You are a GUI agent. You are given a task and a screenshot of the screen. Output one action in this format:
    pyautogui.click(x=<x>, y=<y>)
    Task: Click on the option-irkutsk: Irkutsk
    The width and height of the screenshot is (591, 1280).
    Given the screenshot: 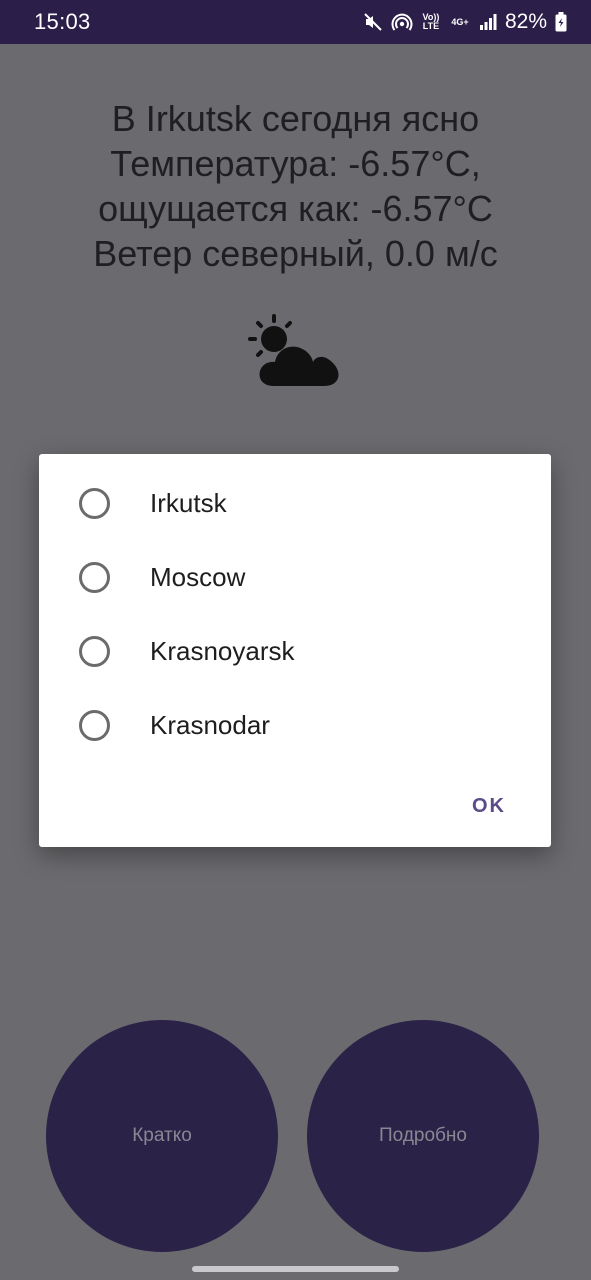 What is the action you would take?
    pyautogui.click(x=295, y=503)
    